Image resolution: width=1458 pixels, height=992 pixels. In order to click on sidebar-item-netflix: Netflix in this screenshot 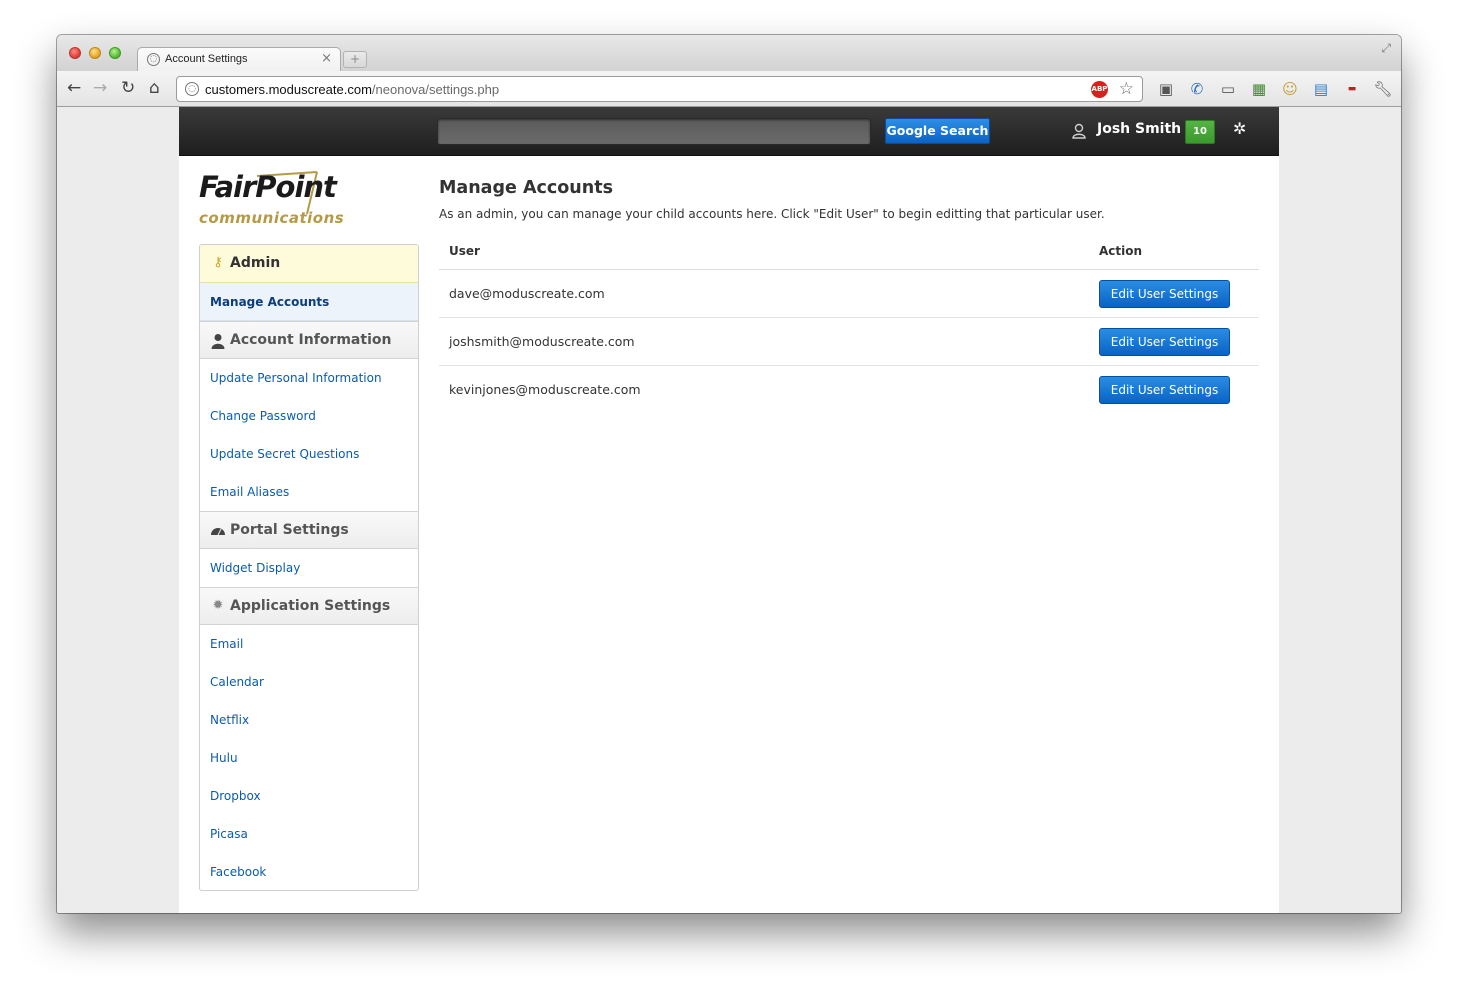, I will do `click(309, 720)`.